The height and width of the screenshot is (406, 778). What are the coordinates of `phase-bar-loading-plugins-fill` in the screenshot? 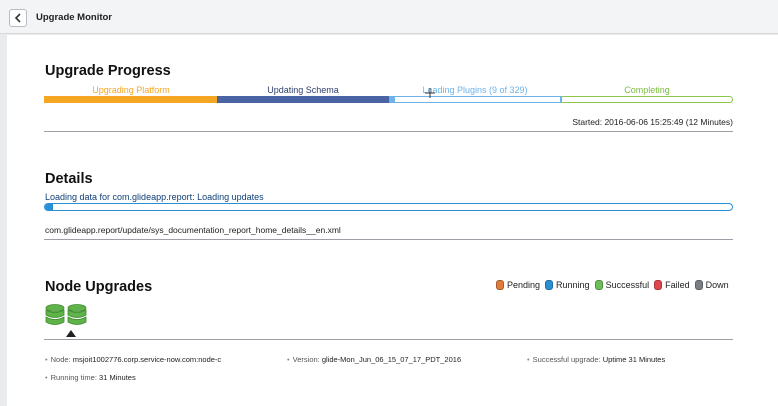 It's located at (392, 99).